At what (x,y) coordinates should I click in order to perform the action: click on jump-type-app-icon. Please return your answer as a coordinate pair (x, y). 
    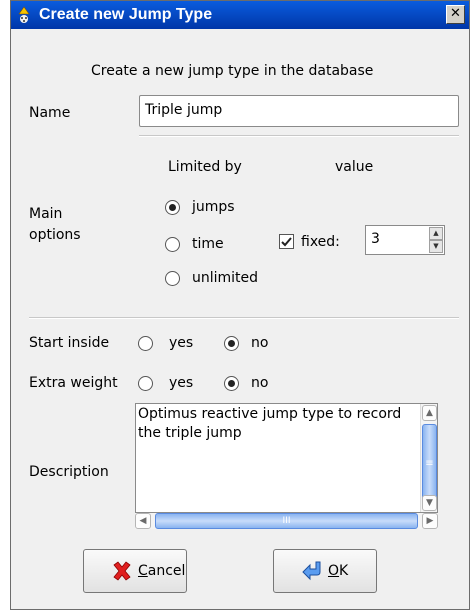
    Looking at the image, I should click on (24, 14).